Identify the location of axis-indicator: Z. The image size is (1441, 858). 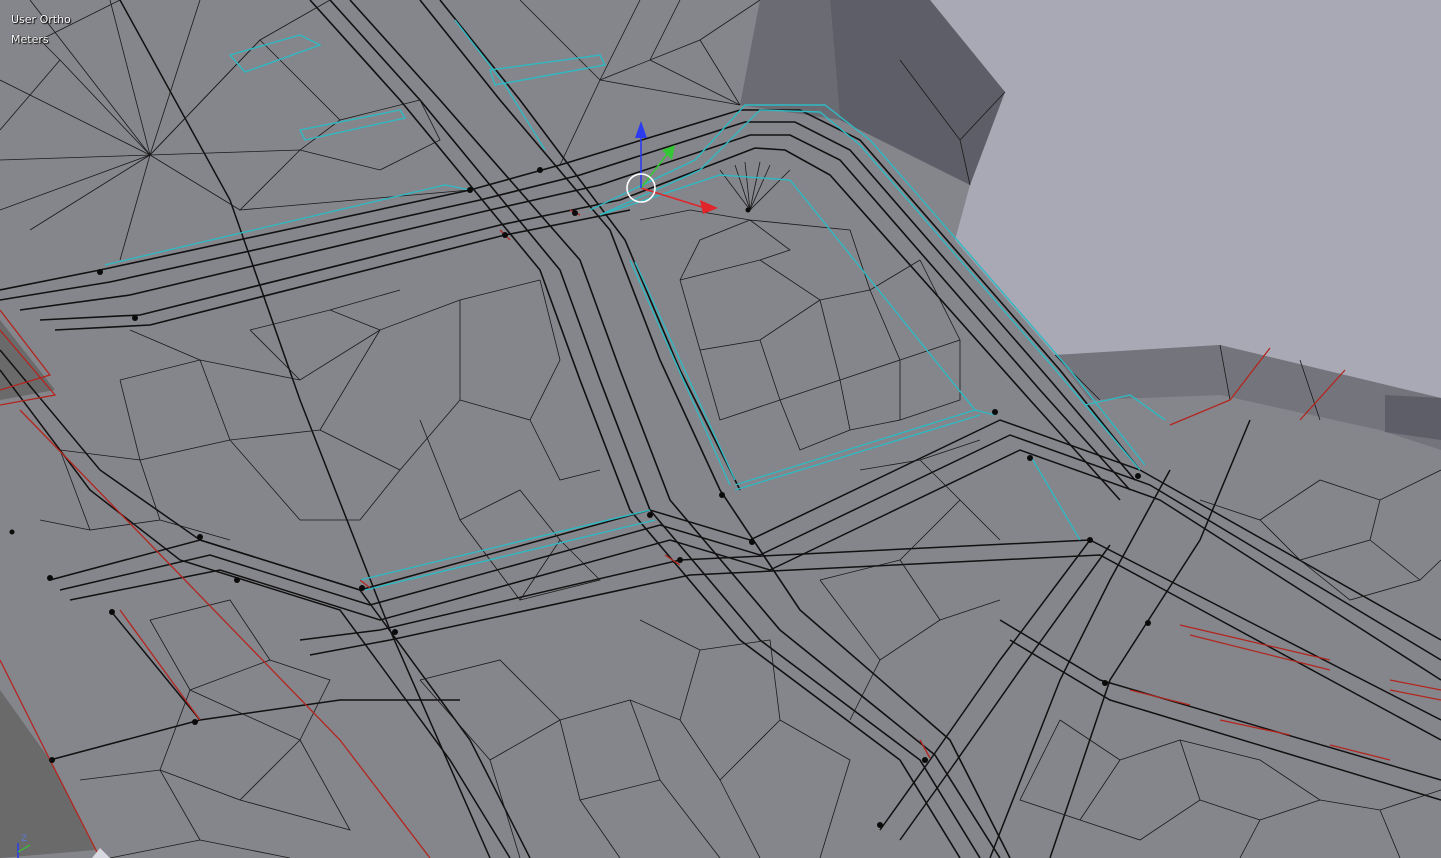
(28, 844).